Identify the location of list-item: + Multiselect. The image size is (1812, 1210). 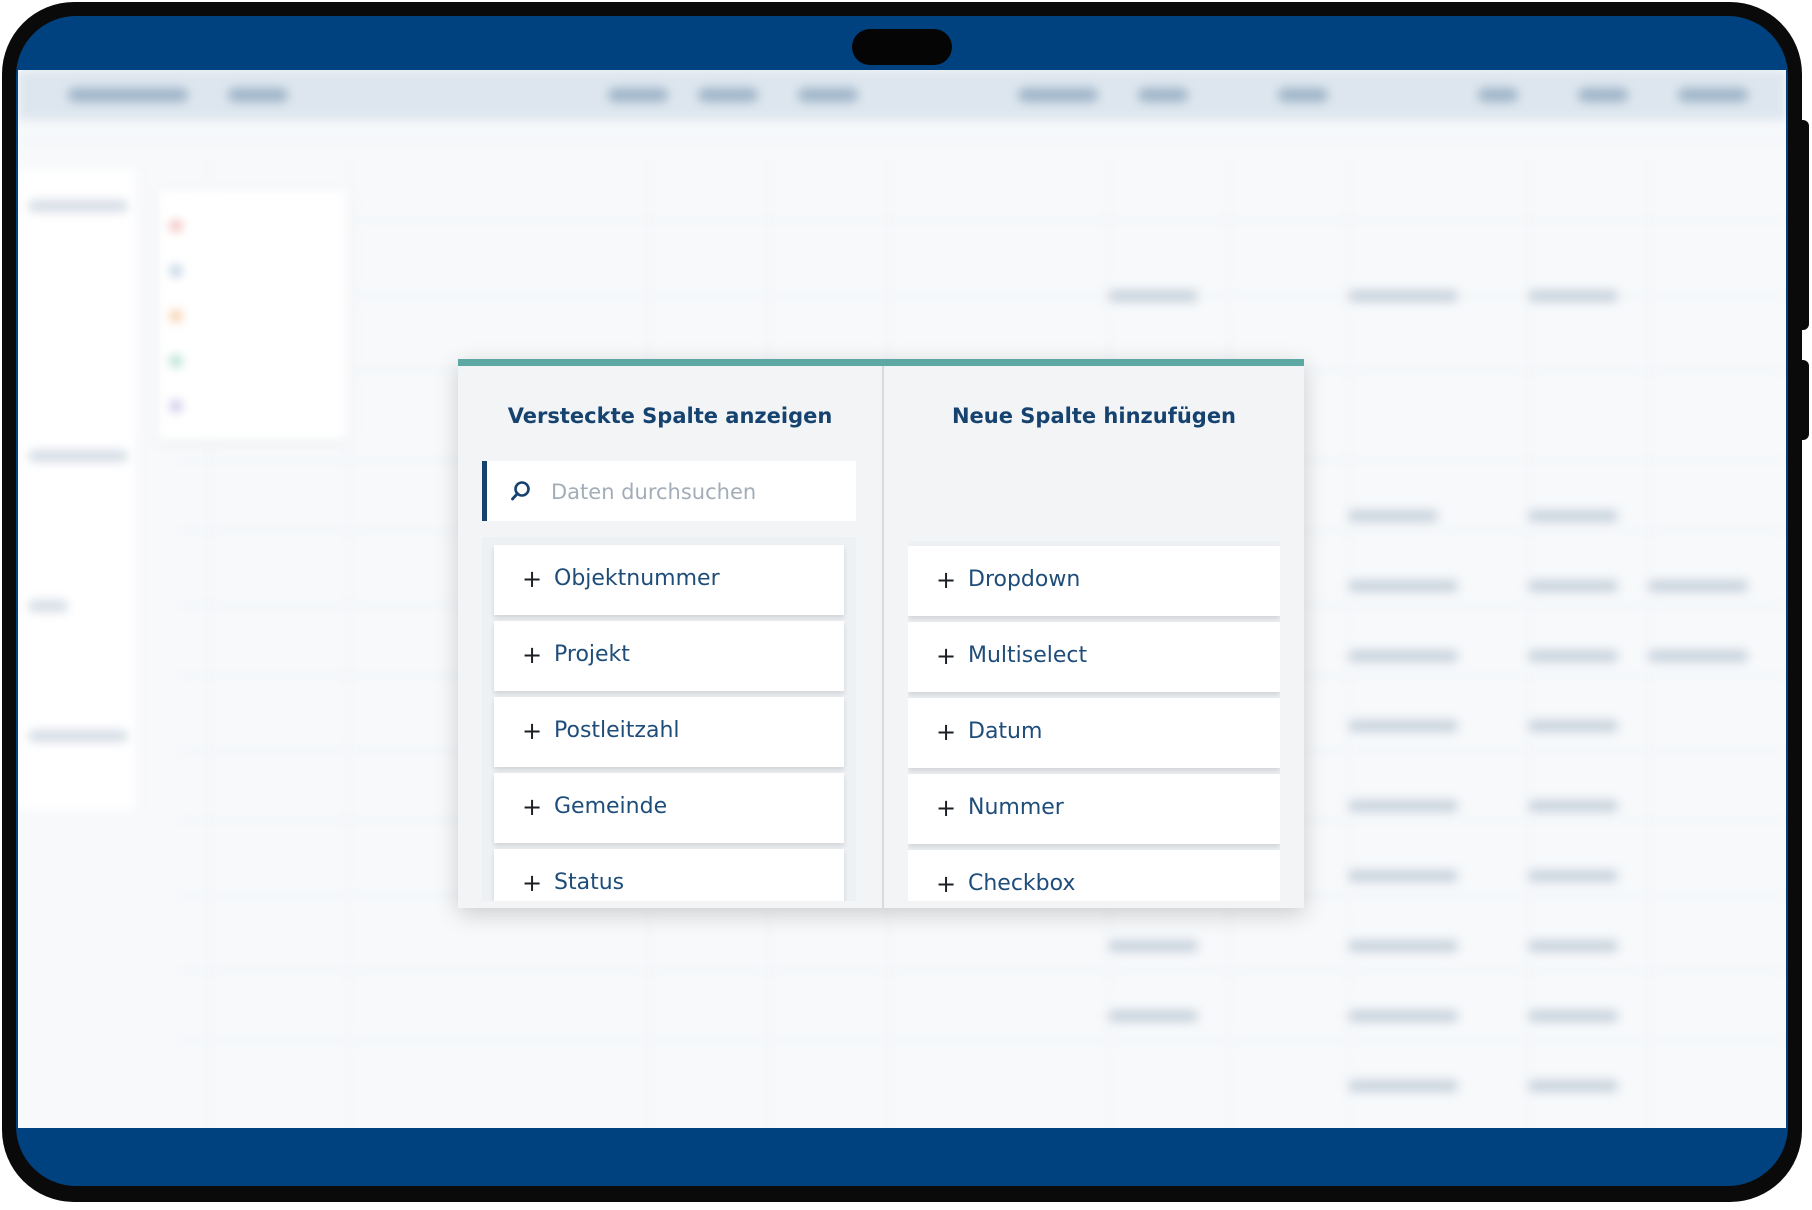
(1094, 657).